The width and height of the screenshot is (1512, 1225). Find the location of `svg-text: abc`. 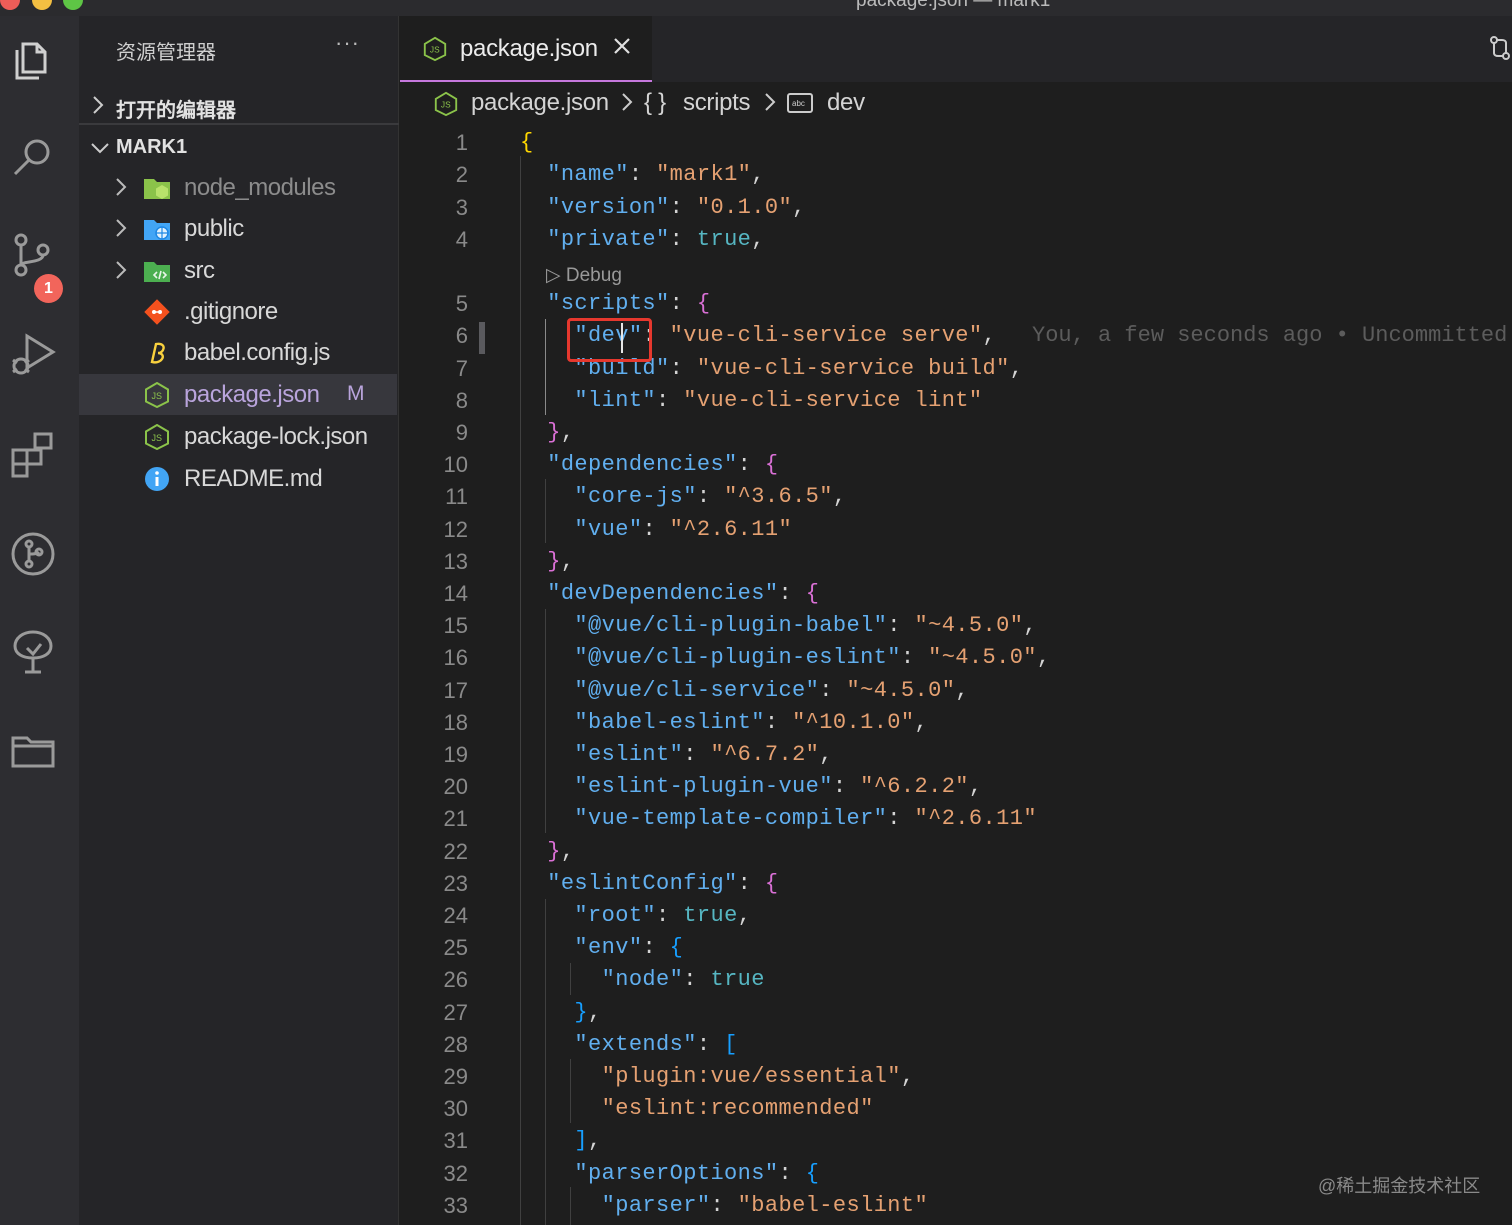

svg-text: abc is located at coordinates (798, 103).